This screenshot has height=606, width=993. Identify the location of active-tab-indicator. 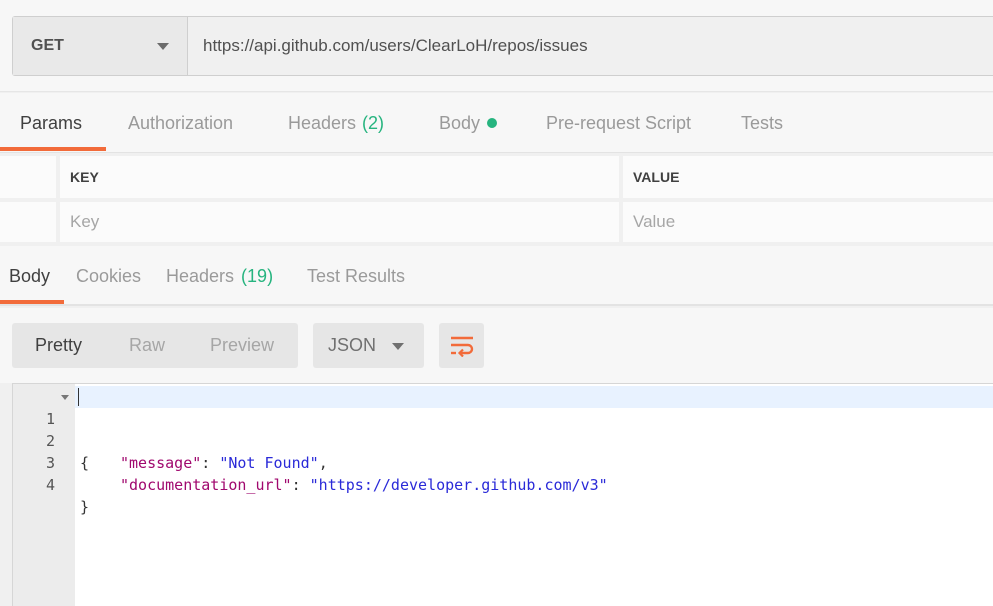
(53, 149).